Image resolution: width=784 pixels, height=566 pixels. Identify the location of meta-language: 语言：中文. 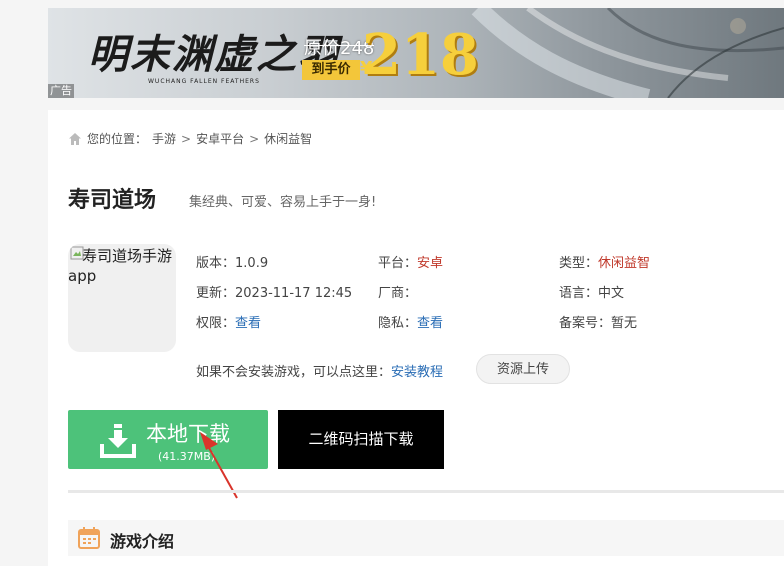
(592, 293).